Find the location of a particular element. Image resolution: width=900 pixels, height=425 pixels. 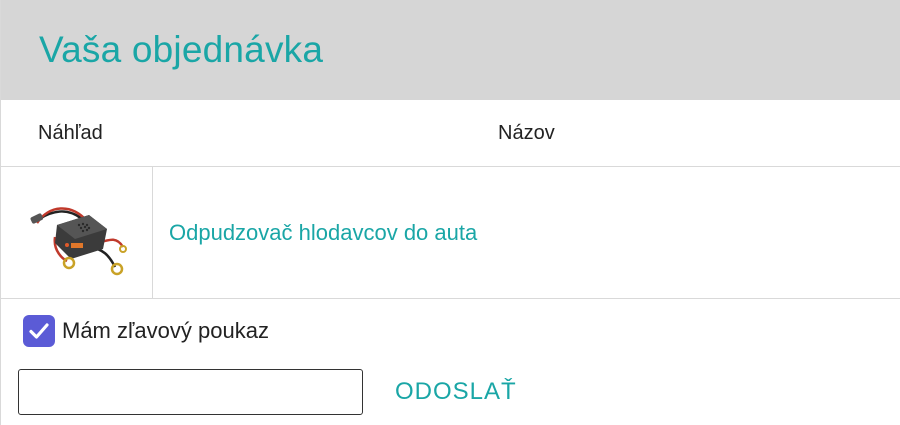

product-thumbnail-cell is located at coordinates (77, 232).